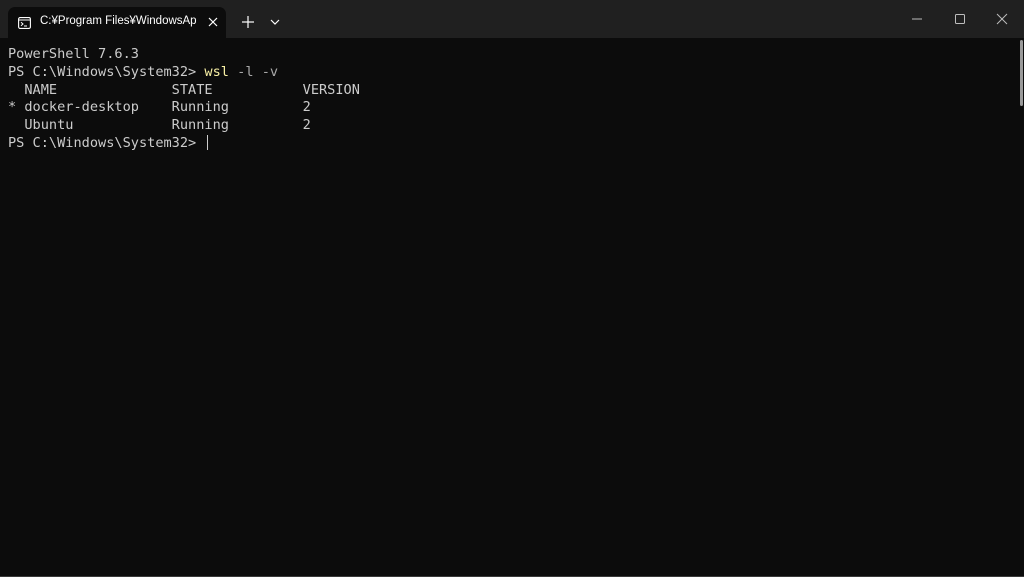 This screenshot has height=577, width=1024. What do you see at coordinates (1021, 73) in the screenshot?
I see `scrollbar-thumb` at bounding box center [1021, 73].